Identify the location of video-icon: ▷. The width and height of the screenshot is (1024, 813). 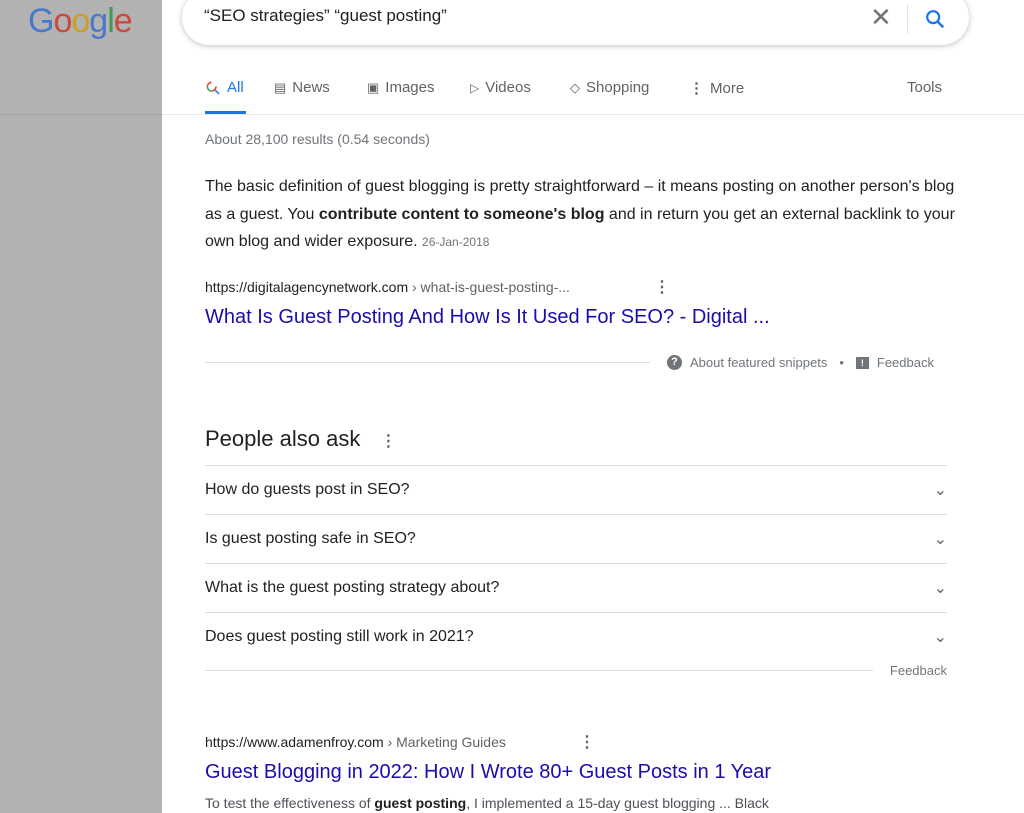
(475, 87).